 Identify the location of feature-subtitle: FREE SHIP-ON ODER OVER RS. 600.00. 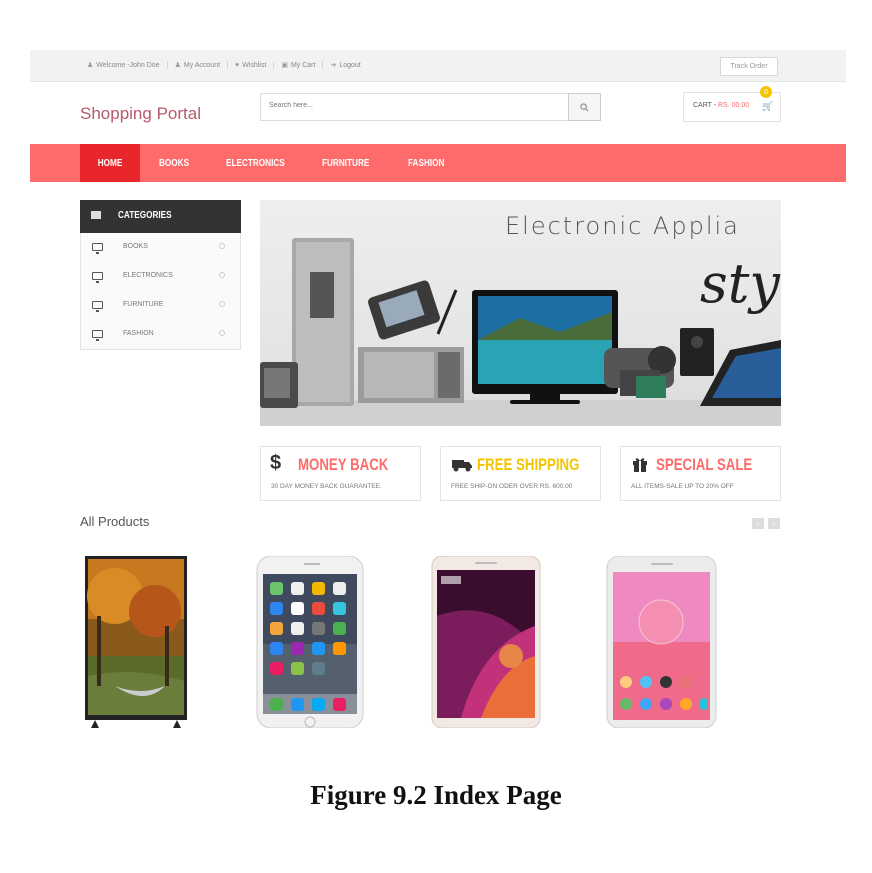
(512, 486).